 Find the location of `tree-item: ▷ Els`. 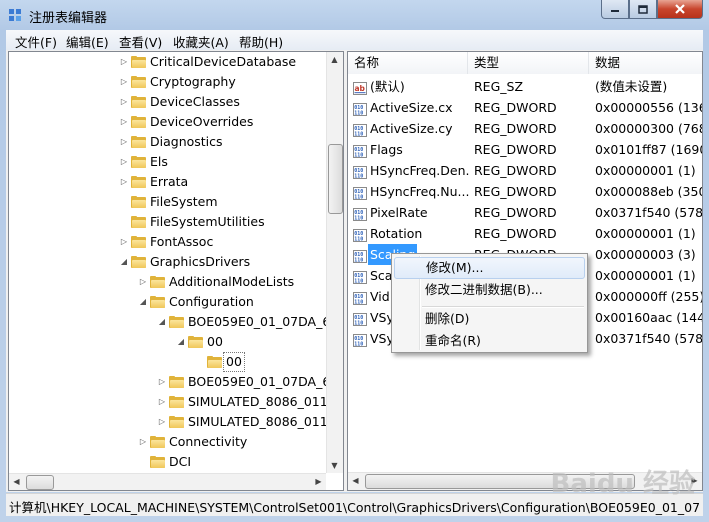

tree-item: ▷ Els is located at coordinates (167, 162).